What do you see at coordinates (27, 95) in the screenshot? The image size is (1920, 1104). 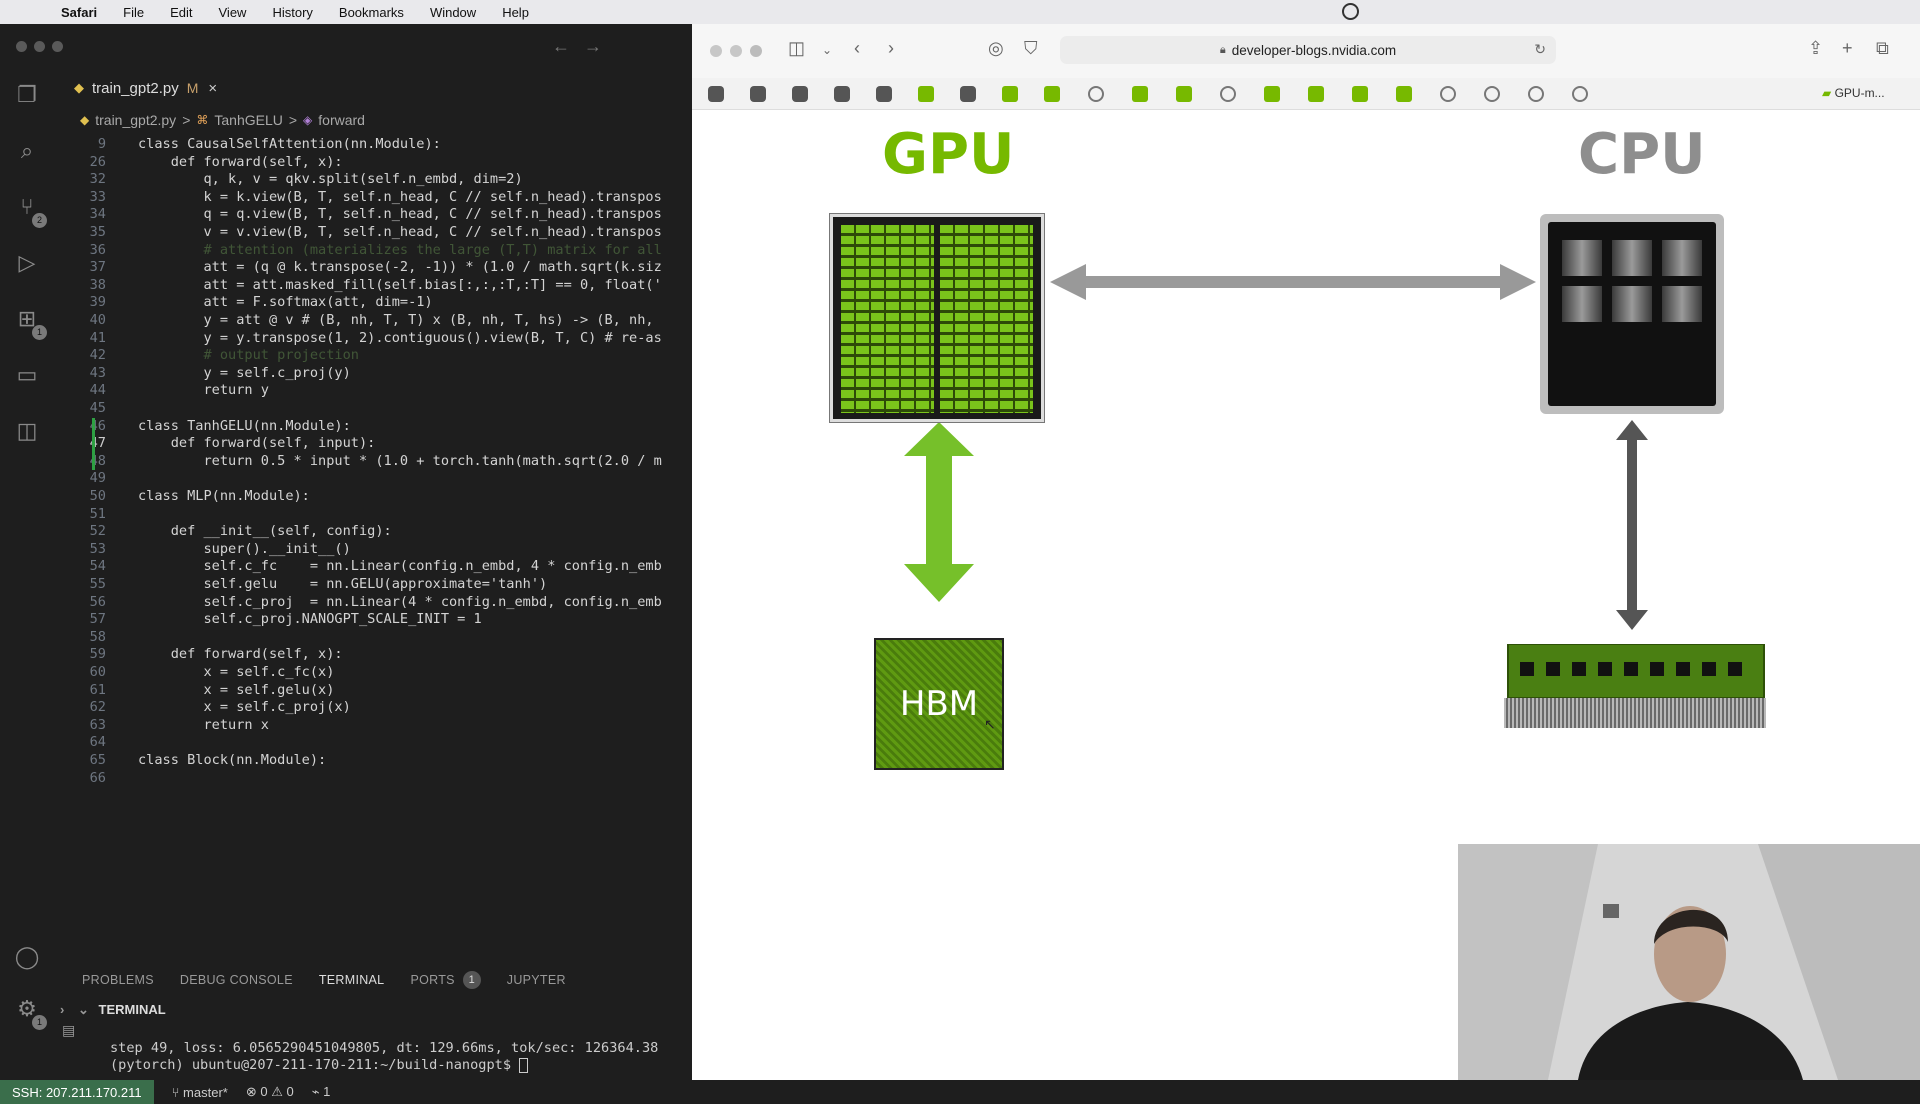 I see `explorer-icon: ❐` at bounding box center [27, 95].